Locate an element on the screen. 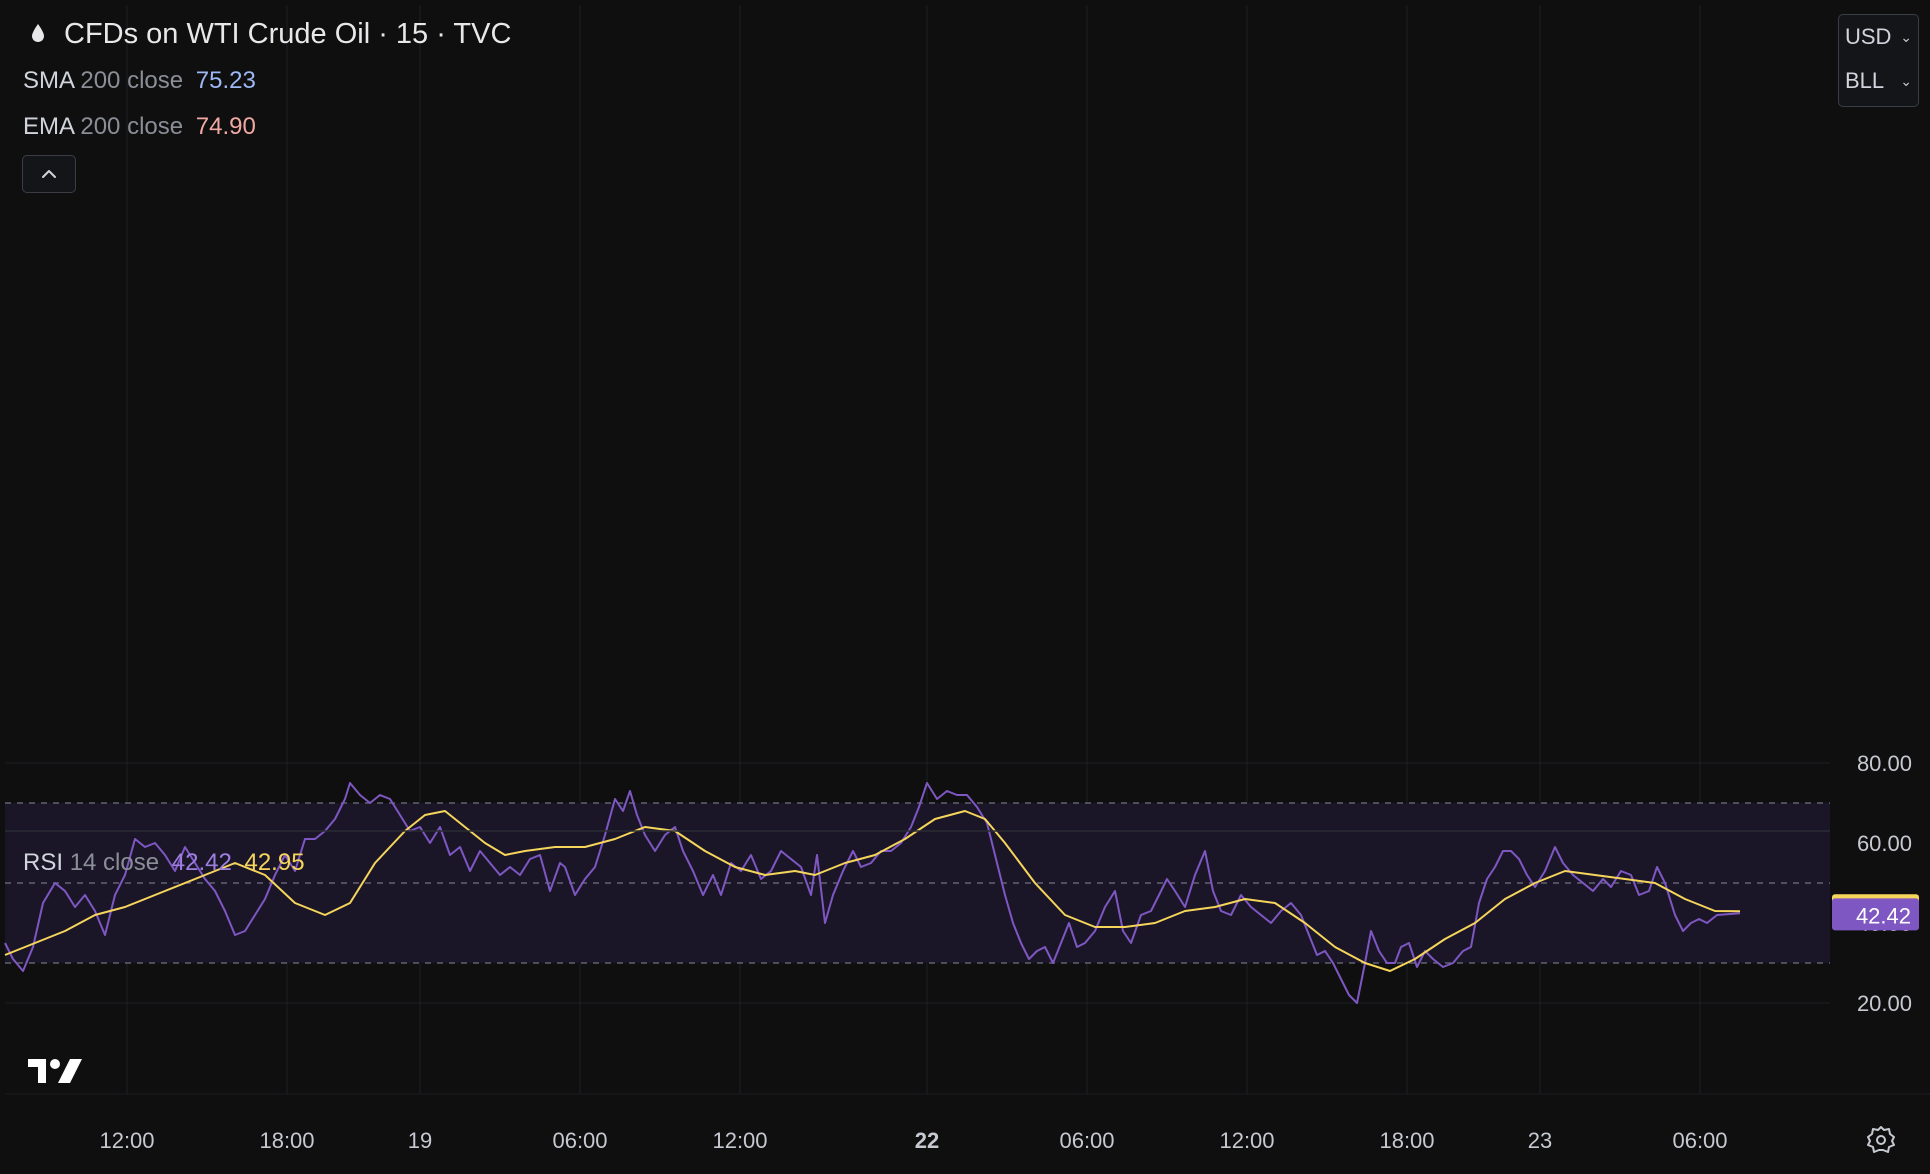 This screenshot has width=1930, height=1174. unit-label: BLL is located at coordinates (1865, 80).